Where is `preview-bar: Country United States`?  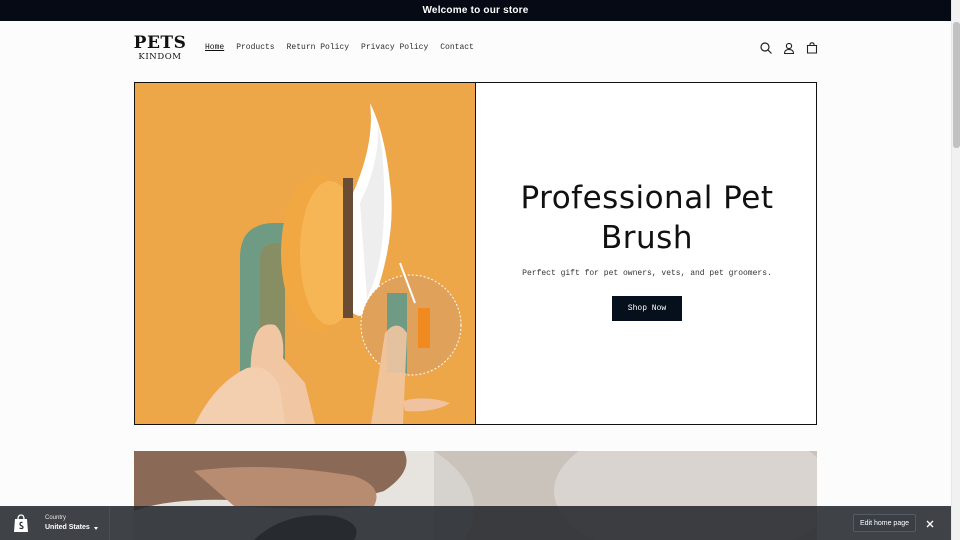
preview-bar: Country United States is located at coordinates (475, 523).